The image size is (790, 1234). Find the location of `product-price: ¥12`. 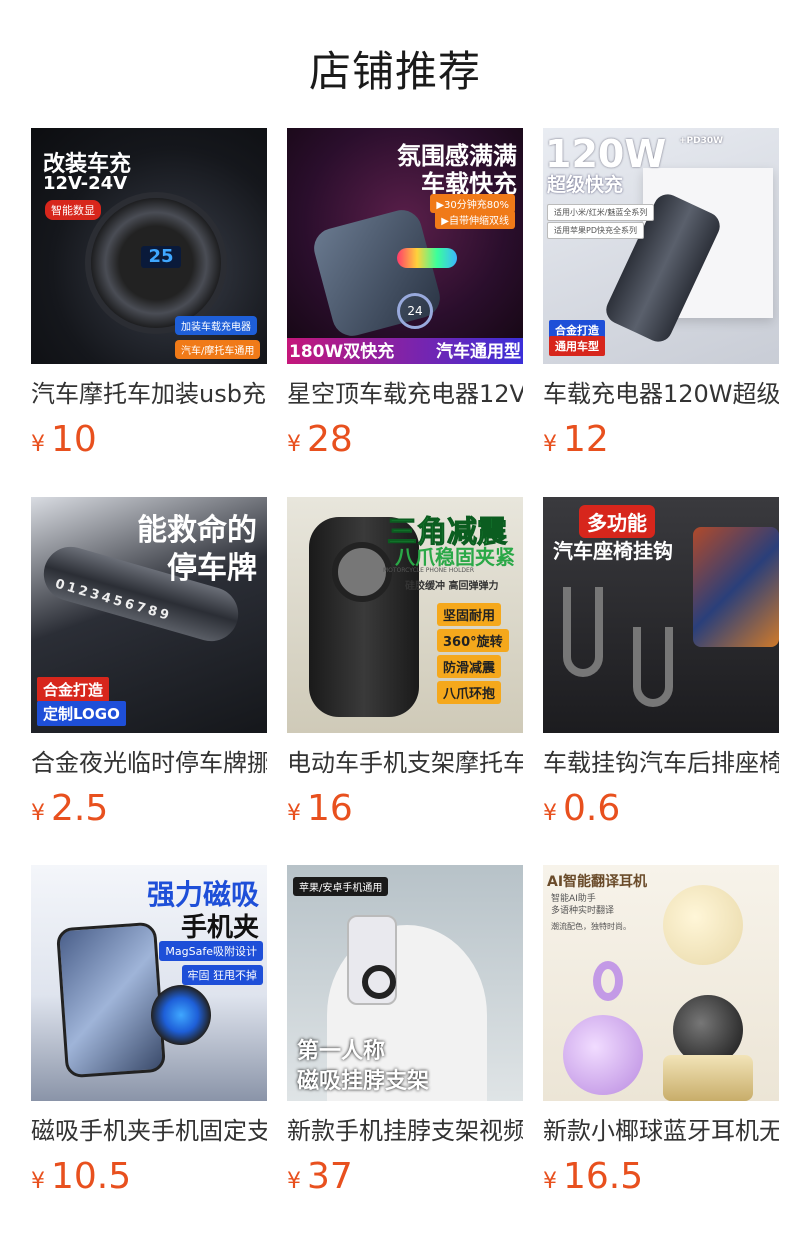

product-price: ¥12 is located at coordinates (661, 443).